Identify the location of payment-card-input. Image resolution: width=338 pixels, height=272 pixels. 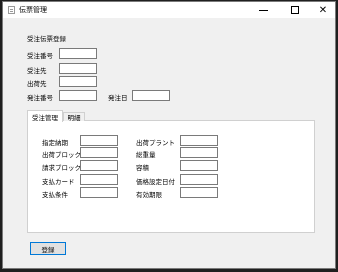
(99, 179).